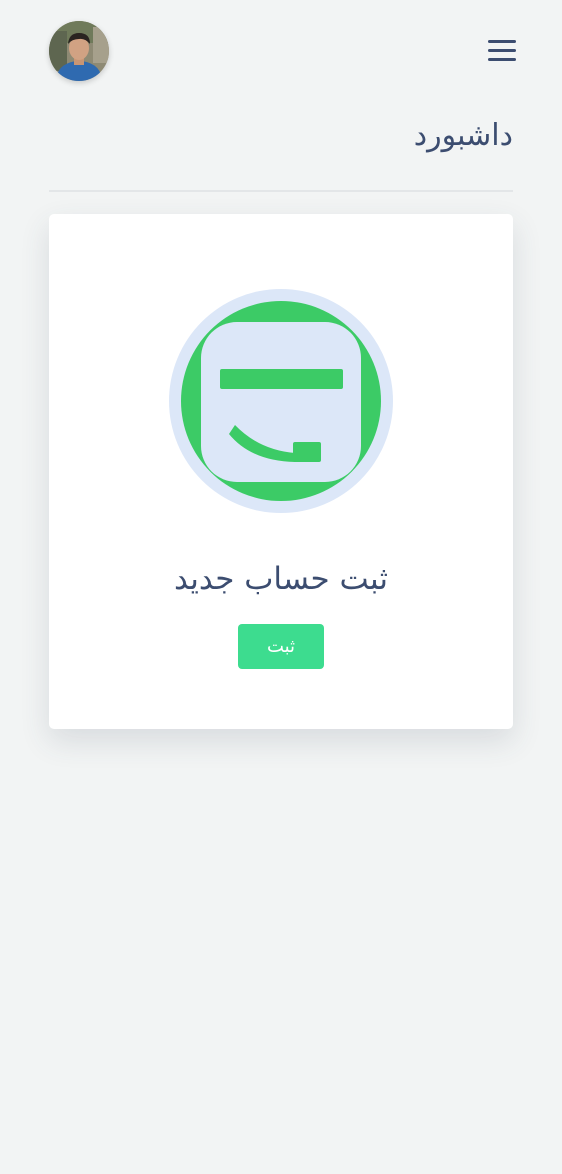 The image size is (562, 1174). I want to click on submit-button: ثبت, so click(281, 646).